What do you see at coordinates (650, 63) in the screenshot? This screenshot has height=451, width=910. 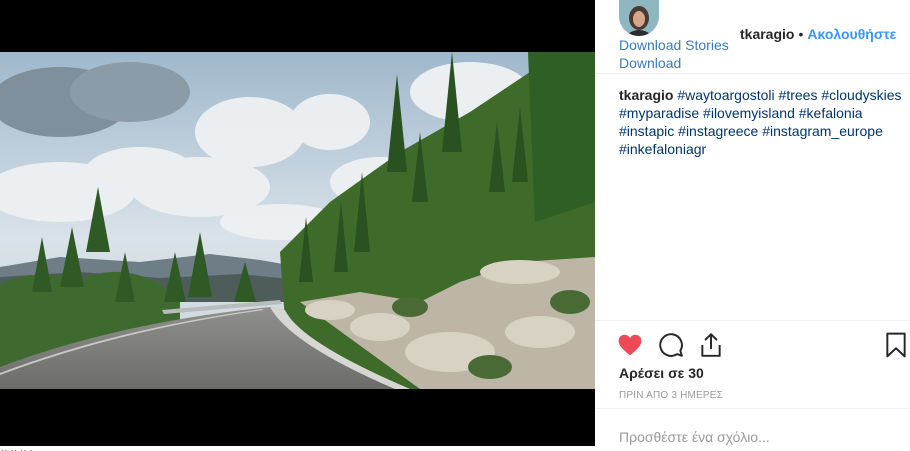 I see `download-link: Download` at bounding box center [650, 63].